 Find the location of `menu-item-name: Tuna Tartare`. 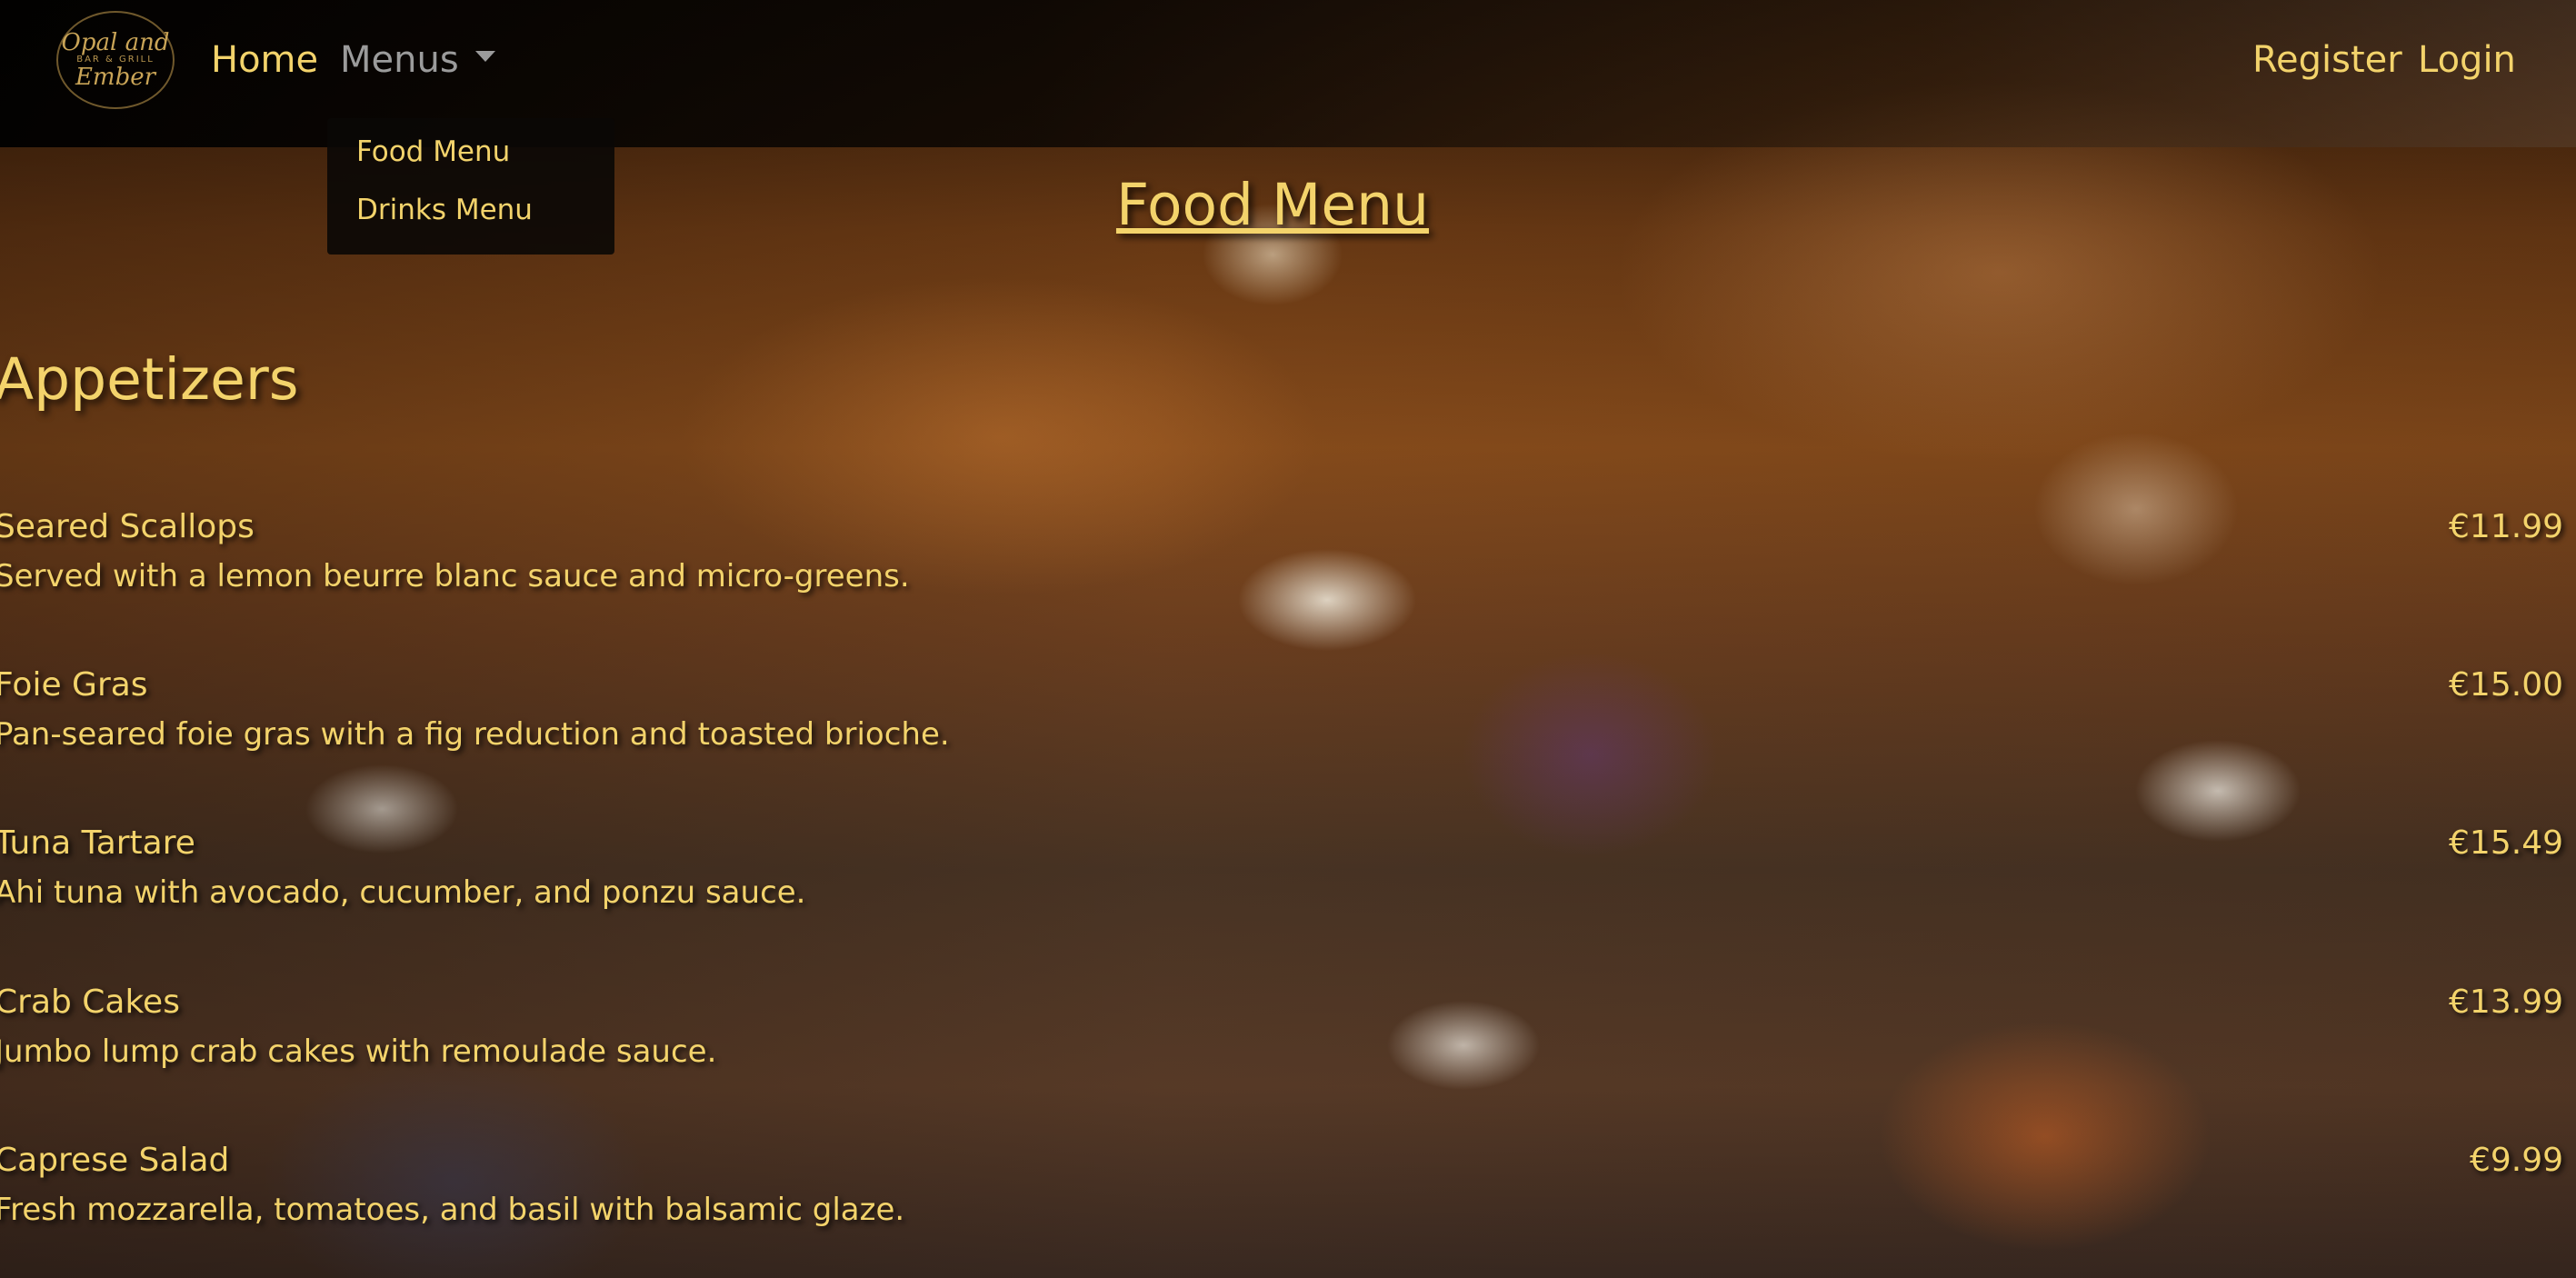

menu-item-name: Tuna Tartare is located at coordinates (97, 843).